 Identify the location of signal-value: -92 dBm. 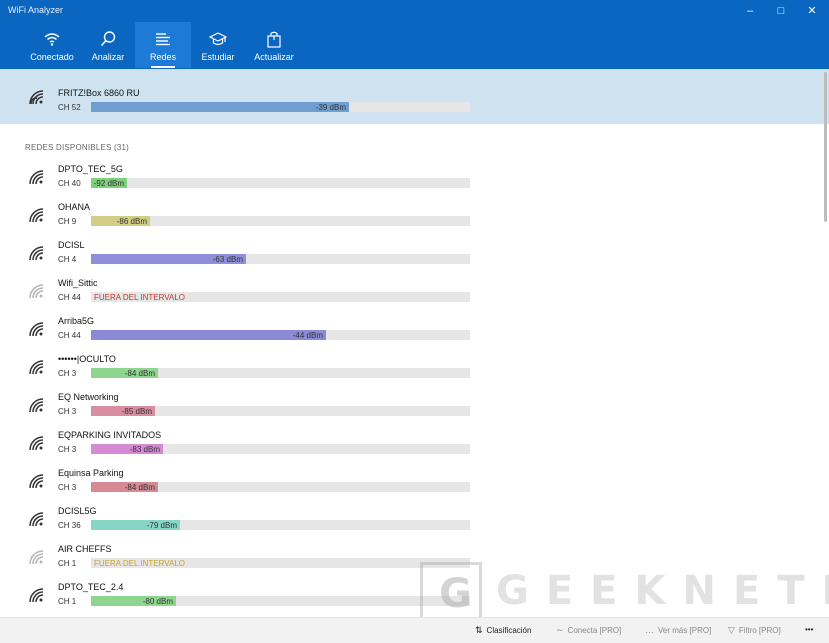
(108, 183).